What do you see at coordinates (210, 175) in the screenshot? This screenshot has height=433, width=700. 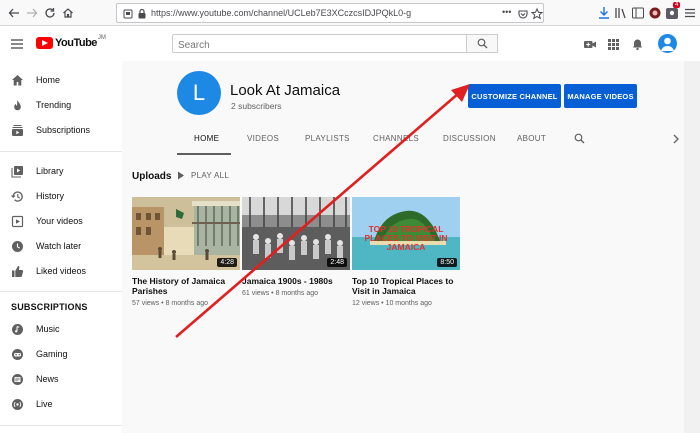 I see `play-all-label: PLAY ALL` at bounding box center [210, 175].